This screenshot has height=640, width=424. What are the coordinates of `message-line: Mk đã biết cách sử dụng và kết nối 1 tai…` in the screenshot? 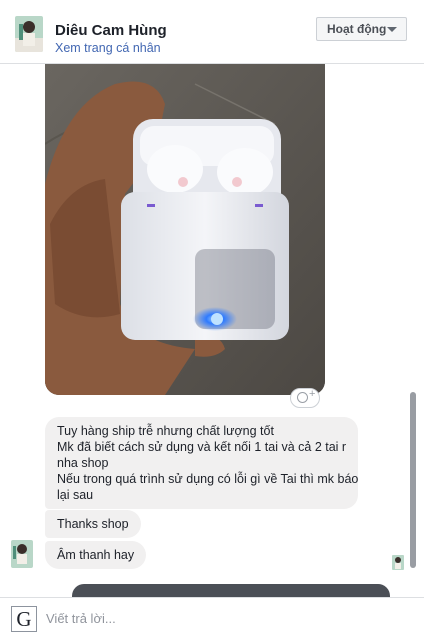 It's located at (202, 447).